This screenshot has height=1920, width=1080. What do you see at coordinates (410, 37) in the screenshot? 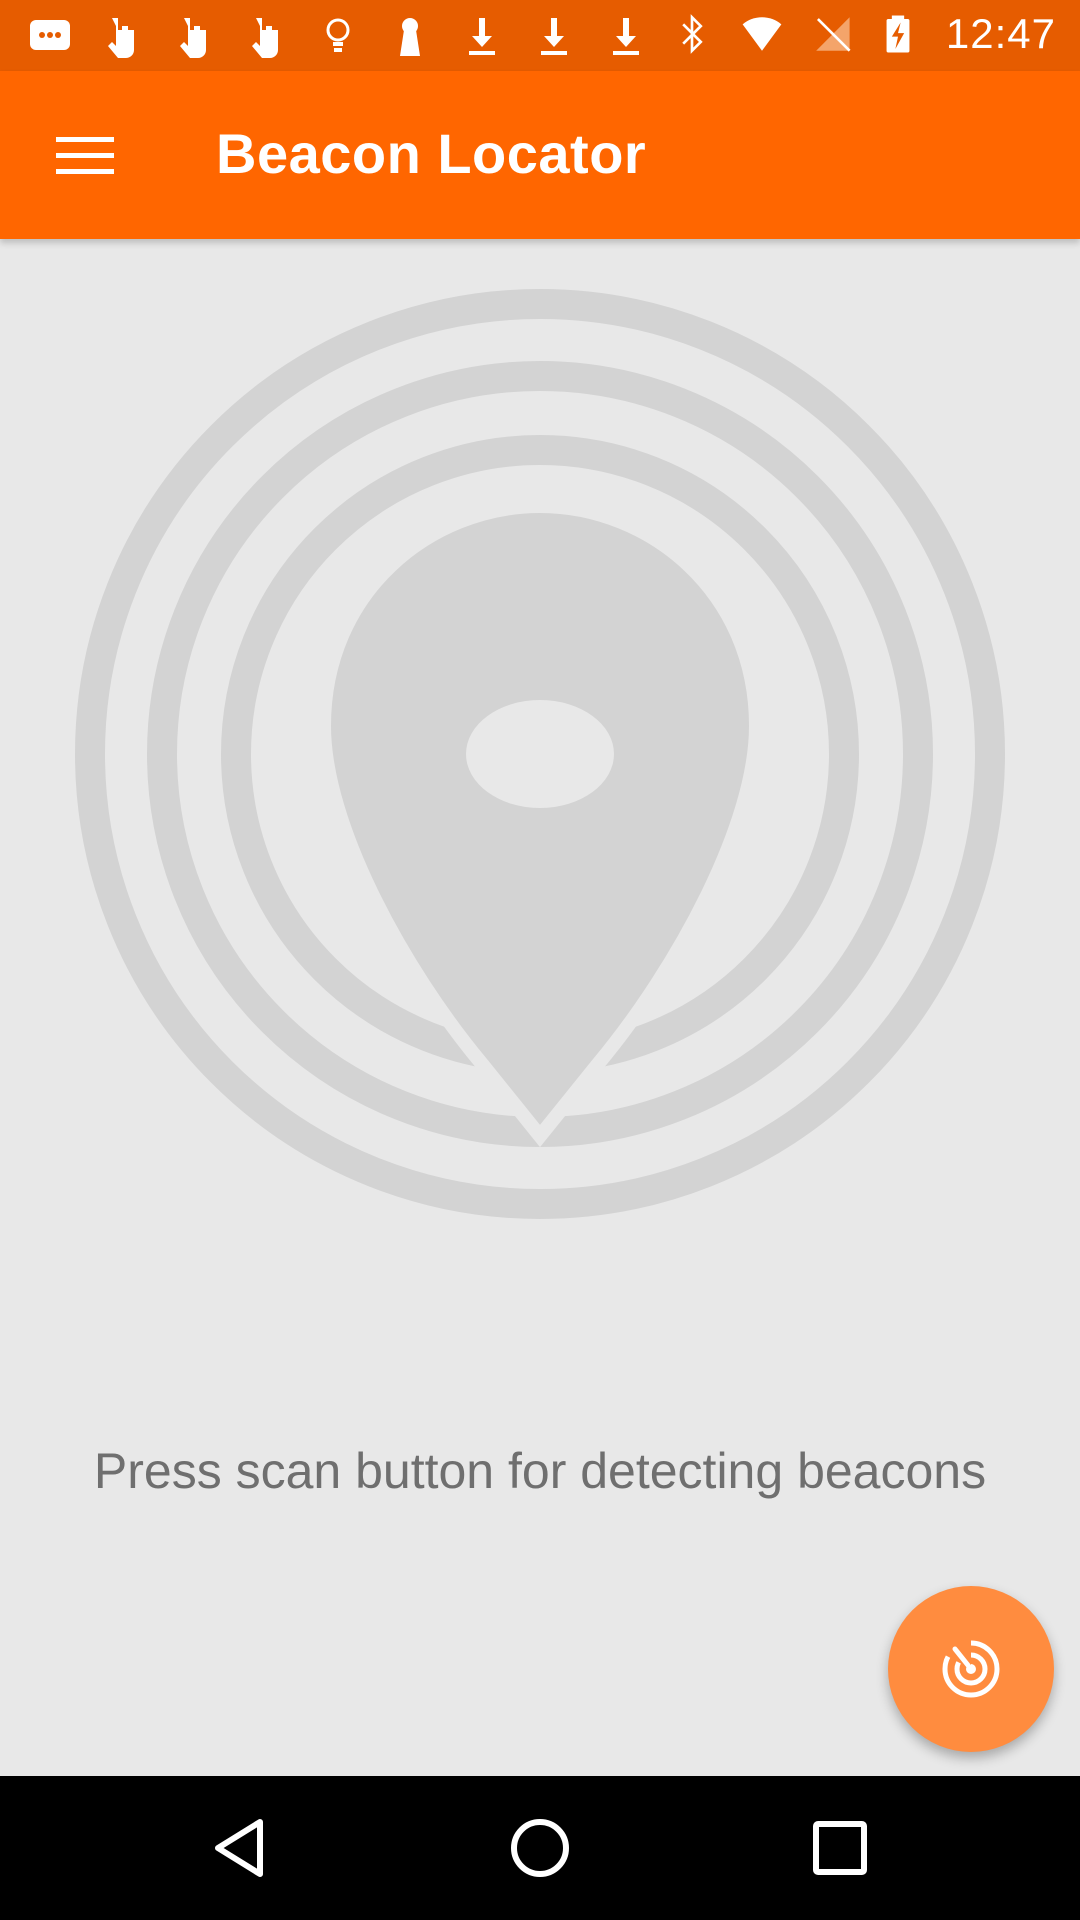
I see `keyhole-icon` at bounding box center [410, 37].